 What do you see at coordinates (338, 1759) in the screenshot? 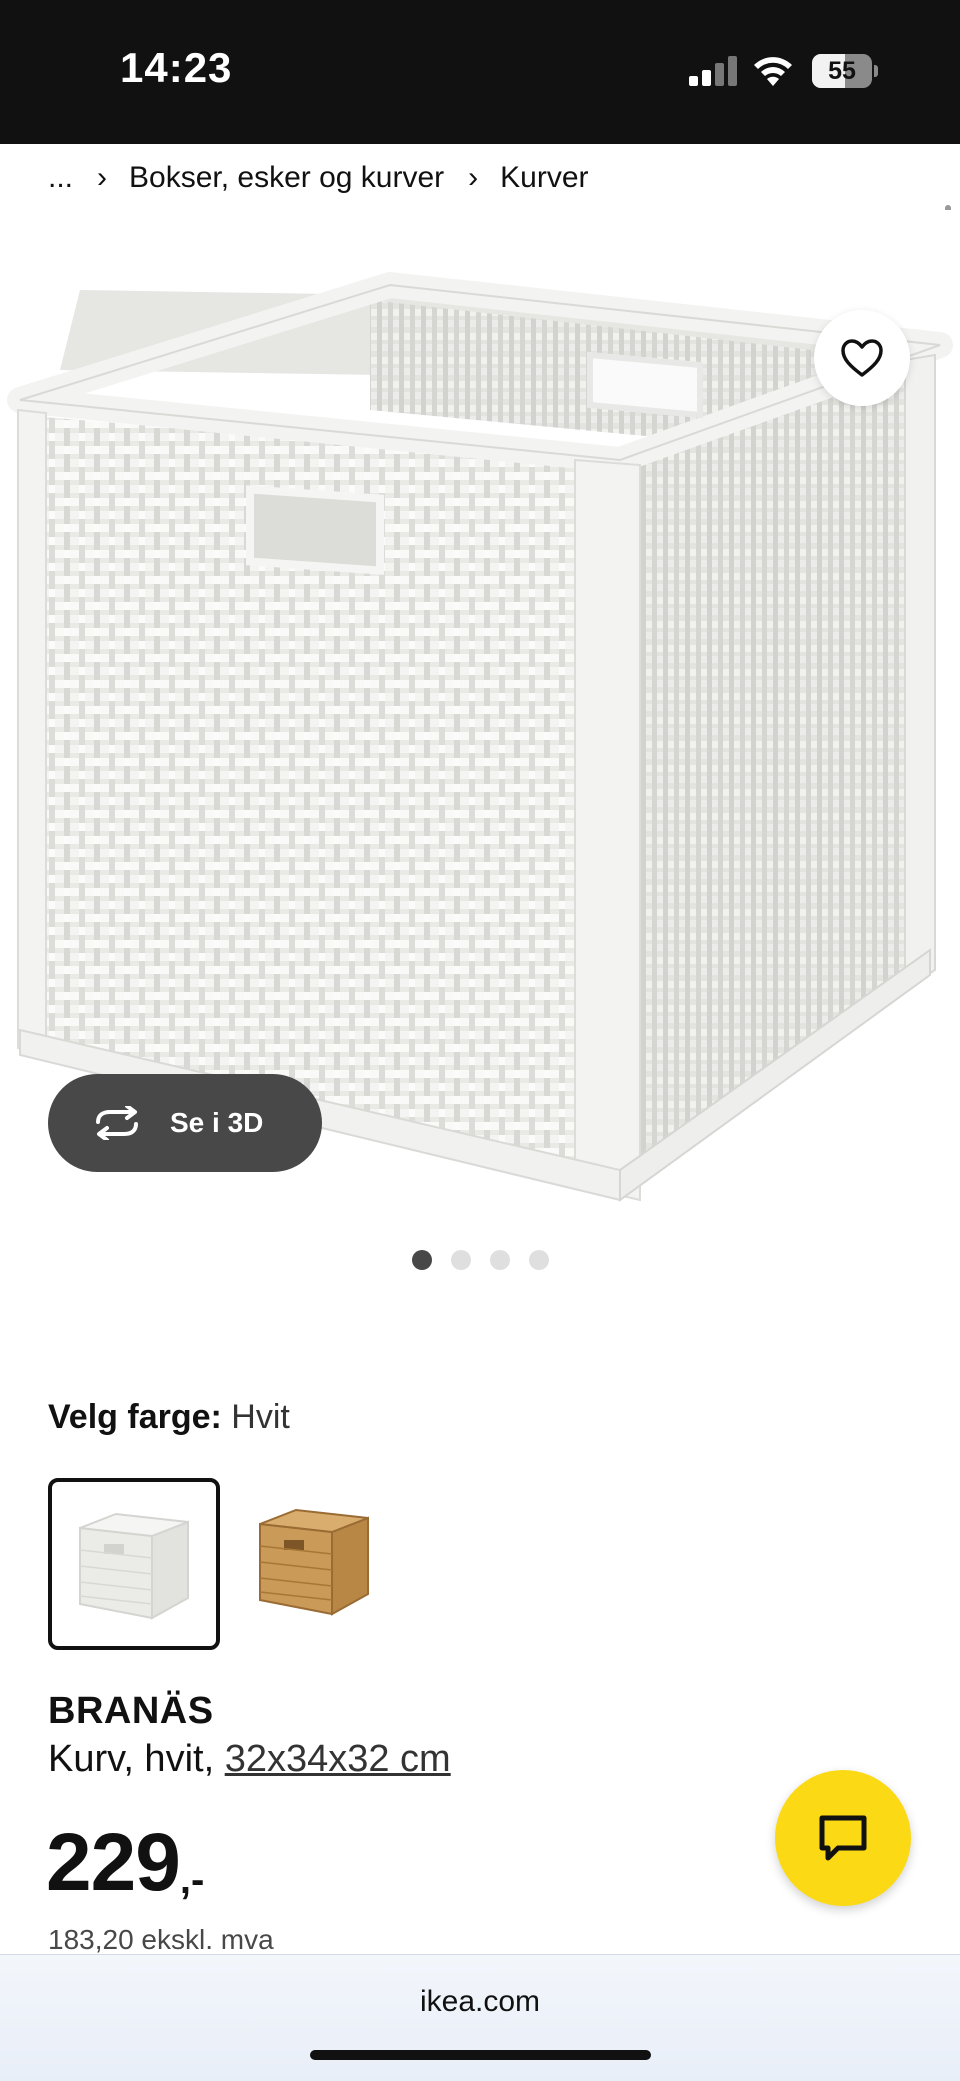
I see `product-dimensions-link: 32x34x32 cm` at bounding box center [338, 1759].